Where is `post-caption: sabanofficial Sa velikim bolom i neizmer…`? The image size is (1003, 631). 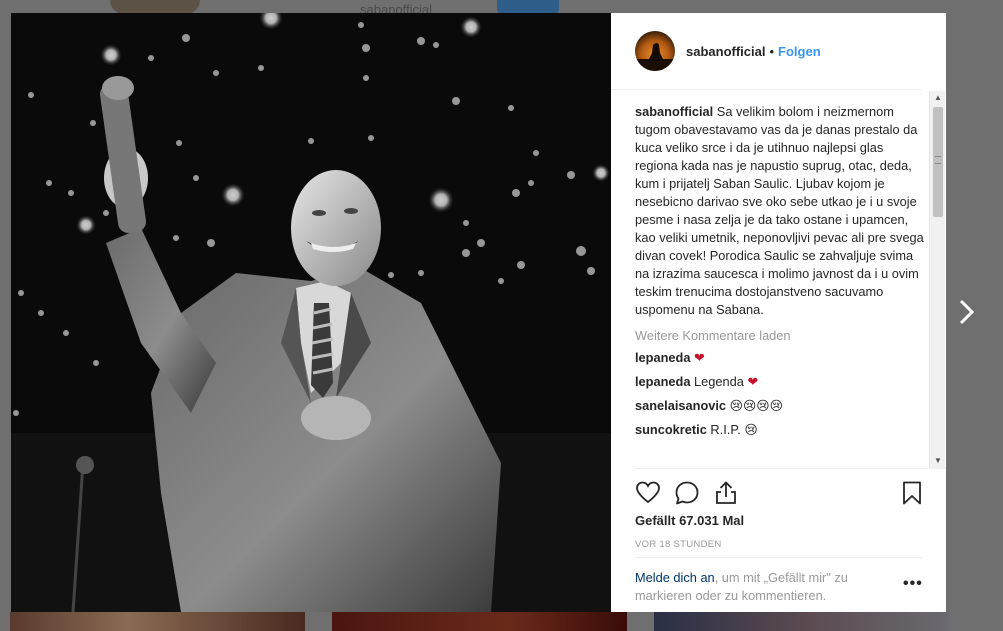
post-caption: sabanofficial Sa velikim bolom i neizmer… is located at coordinates (780, 211).